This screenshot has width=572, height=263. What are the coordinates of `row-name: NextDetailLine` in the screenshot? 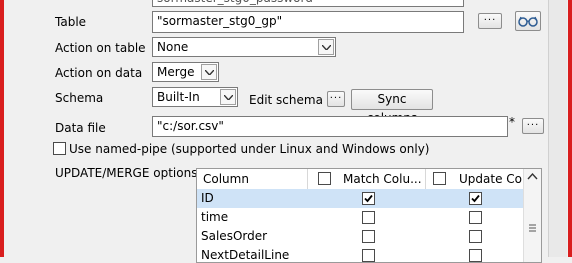 It's located at (245, 255).